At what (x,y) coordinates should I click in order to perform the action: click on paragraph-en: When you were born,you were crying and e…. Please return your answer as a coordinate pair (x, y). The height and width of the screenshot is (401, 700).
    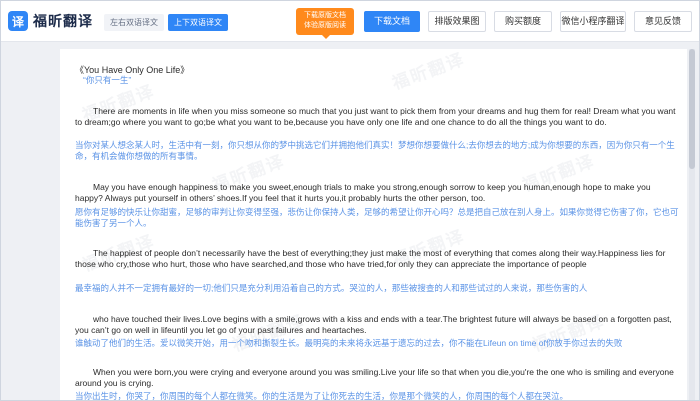
    Looking at the image, I should click on (374, 377).